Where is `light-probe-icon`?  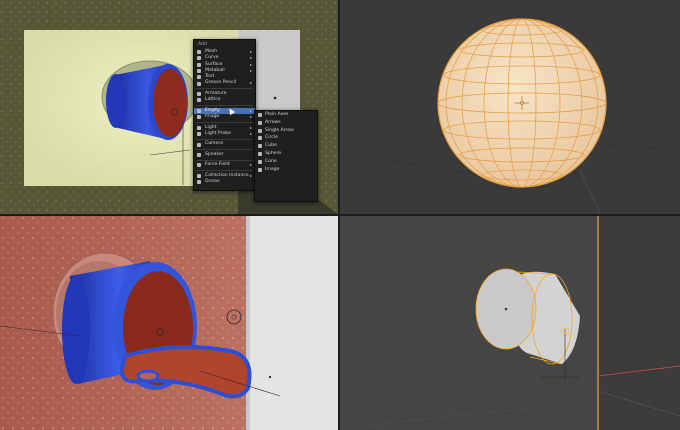
light-probe-icon is located at coordinates (199, 134).